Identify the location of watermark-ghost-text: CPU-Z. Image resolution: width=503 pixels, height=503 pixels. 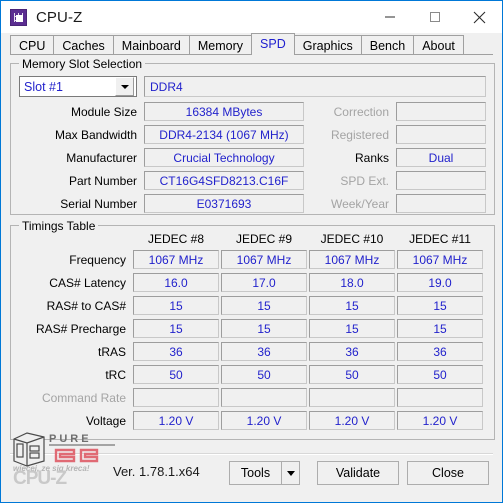
(40, 477).